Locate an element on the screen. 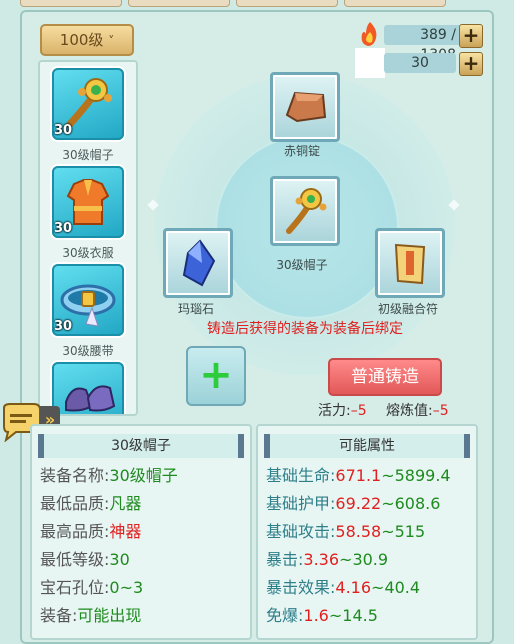  bind-warning: 铸造后获得的装备为装备后绑定 is located at coordinates (305, 329).